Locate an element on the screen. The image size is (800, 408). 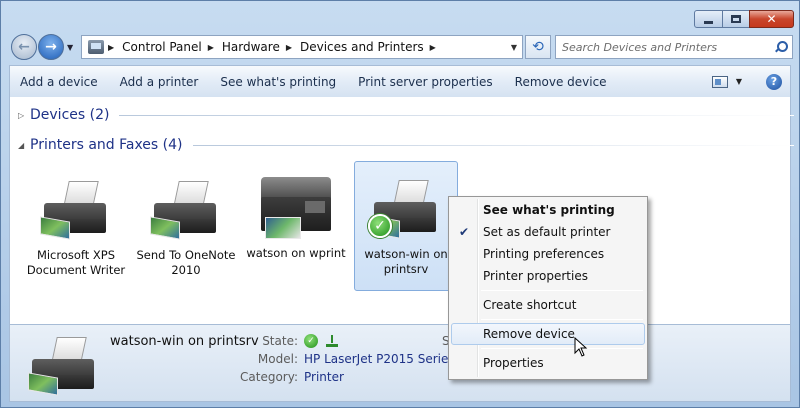
breadcrumb-control-panel: Control Panel ▶ is located at coordinates (172, 47).